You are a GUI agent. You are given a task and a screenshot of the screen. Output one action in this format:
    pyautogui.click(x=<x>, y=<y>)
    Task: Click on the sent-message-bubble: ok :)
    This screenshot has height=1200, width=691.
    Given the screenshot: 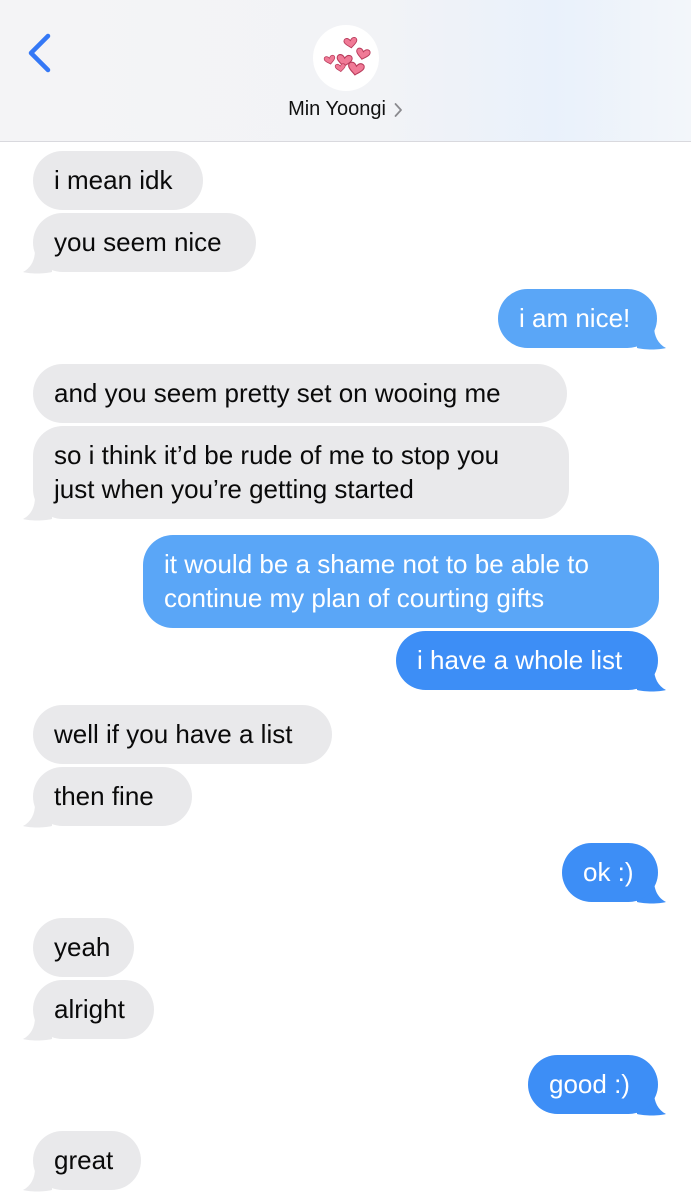 What is the action you would take?
    pyautogui.click(x=610, y=872)
    